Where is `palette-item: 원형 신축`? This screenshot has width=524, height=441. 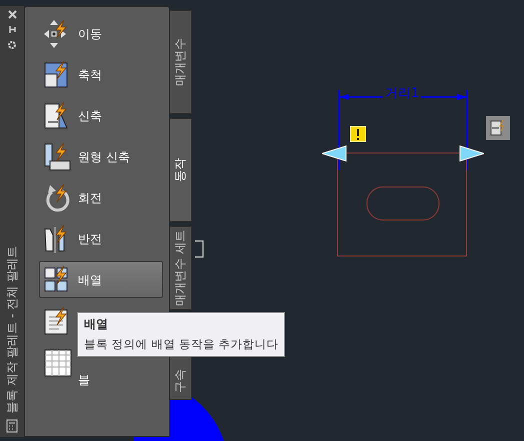
palette-item: 원형 신축 is located at coordinates (101, 156).